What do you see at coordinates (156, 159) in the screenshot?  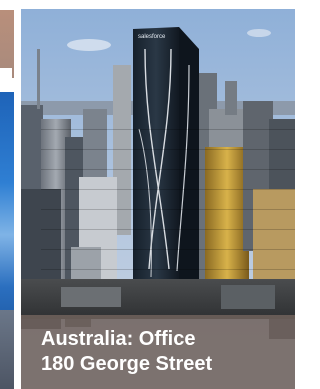 I see `salesforce-tower` at bounding box center [156, 159].